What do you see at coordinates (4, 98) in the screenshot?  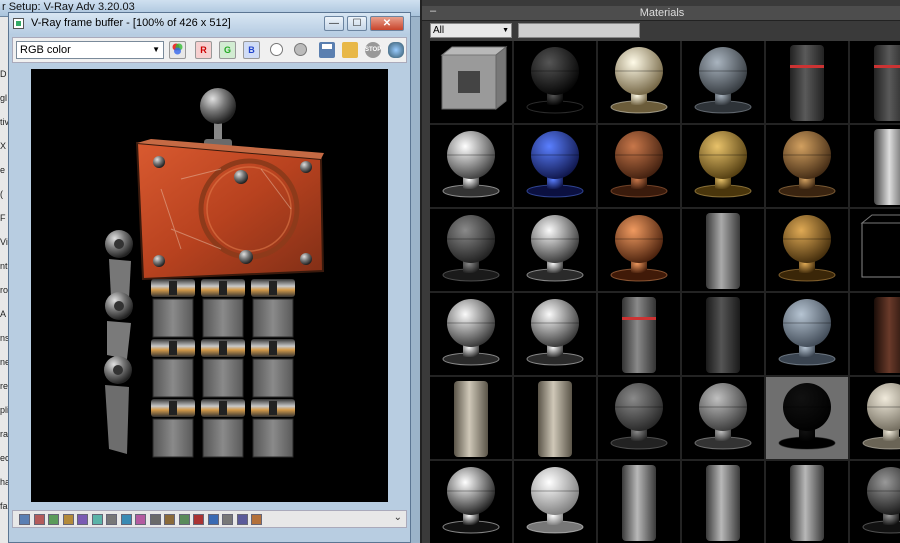 I see `side-panel-label: gl` at bounding box center [4, 98].